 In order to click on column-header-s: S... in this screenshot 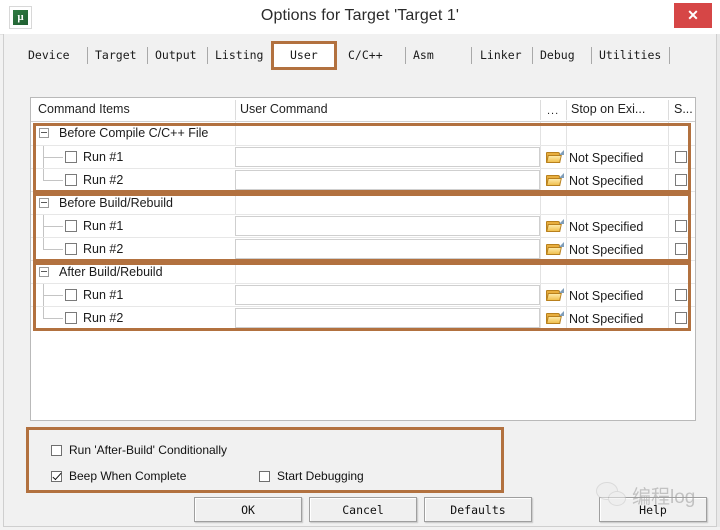, I will do `click(683, 109)`.